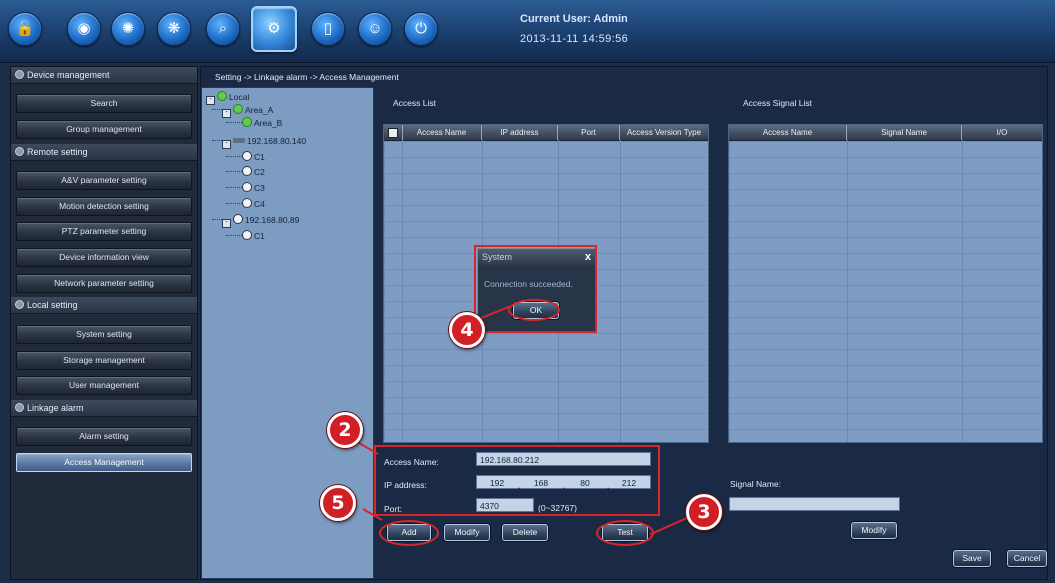 The height and width of the screenshot is (583, 1055). I want to click on col-port: Port, so click(589, 132).